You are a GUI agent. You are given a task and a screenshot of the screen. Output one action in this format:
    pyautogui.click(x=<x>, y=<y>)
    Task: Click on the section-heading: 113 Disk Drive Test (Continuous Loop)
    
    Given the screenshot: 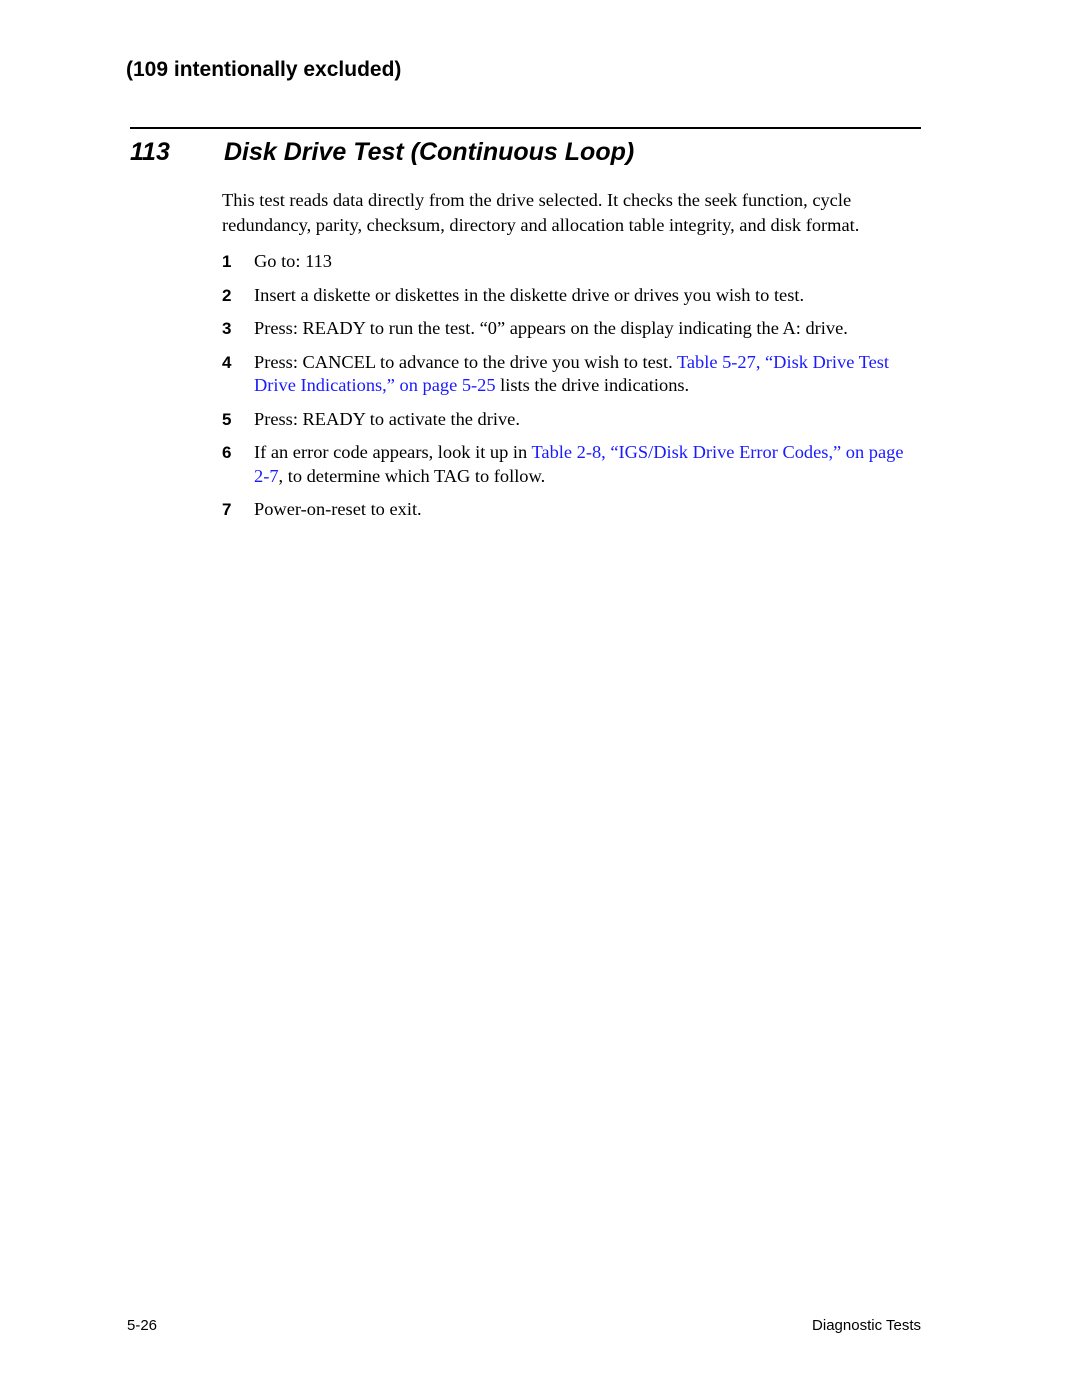 What is the action you would take?
    pyautogui.click(x=382, y=152)
    